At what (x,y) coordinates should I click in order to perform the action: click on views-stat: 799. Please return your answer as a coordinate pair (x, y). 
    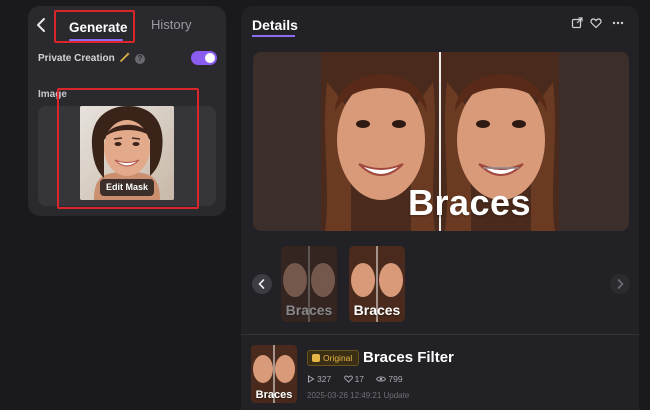
    Looking at the image, I should click on (389, 379).